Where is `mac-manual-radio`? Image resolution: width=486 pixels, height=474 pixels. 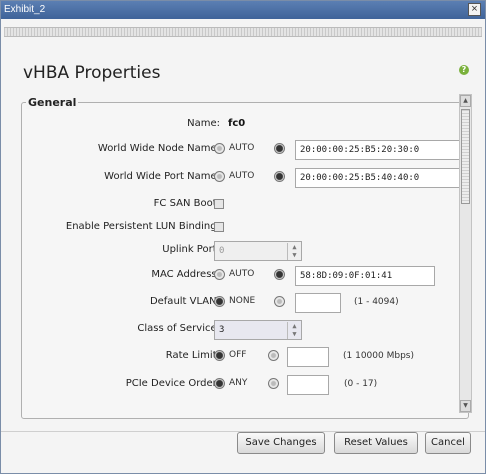
mac-manual-radio is located at coordinates (279, 274).